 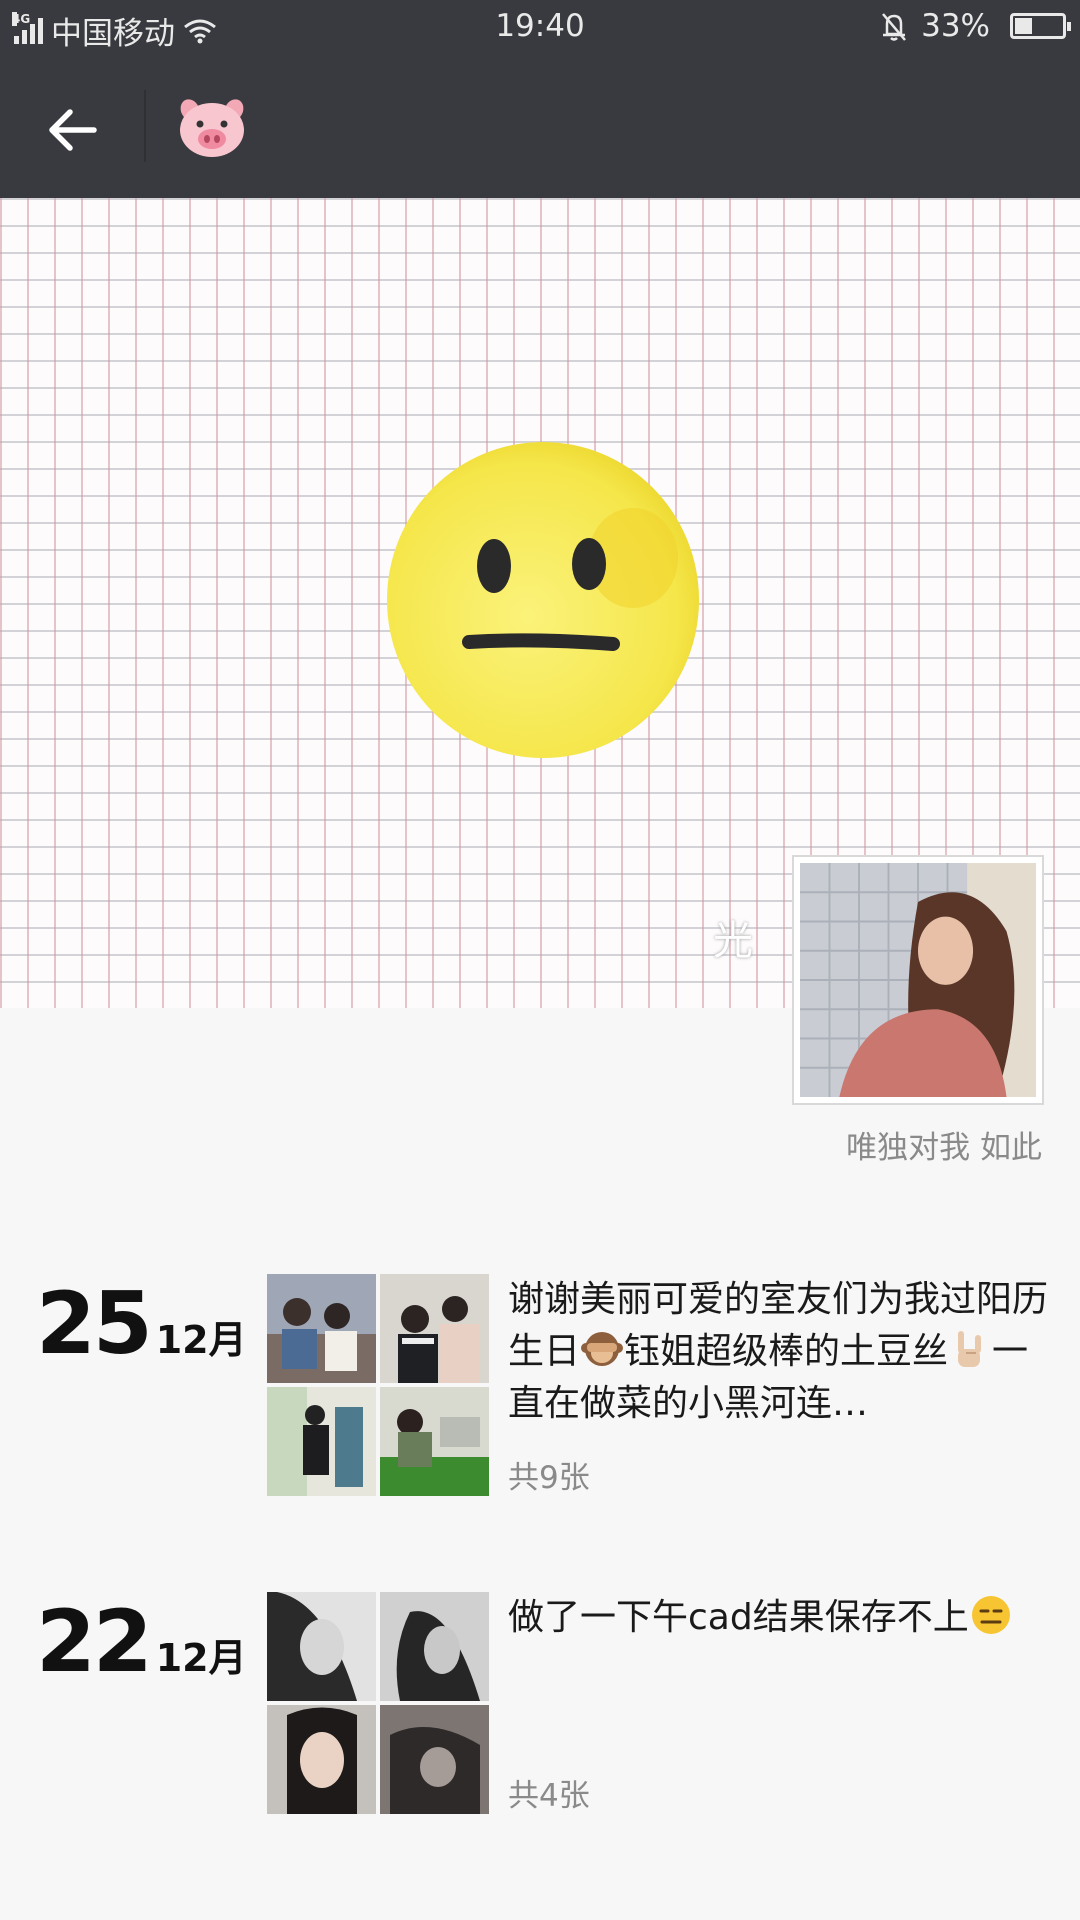 I want to click on bell-muted-icon, so click(x=894, y=27).